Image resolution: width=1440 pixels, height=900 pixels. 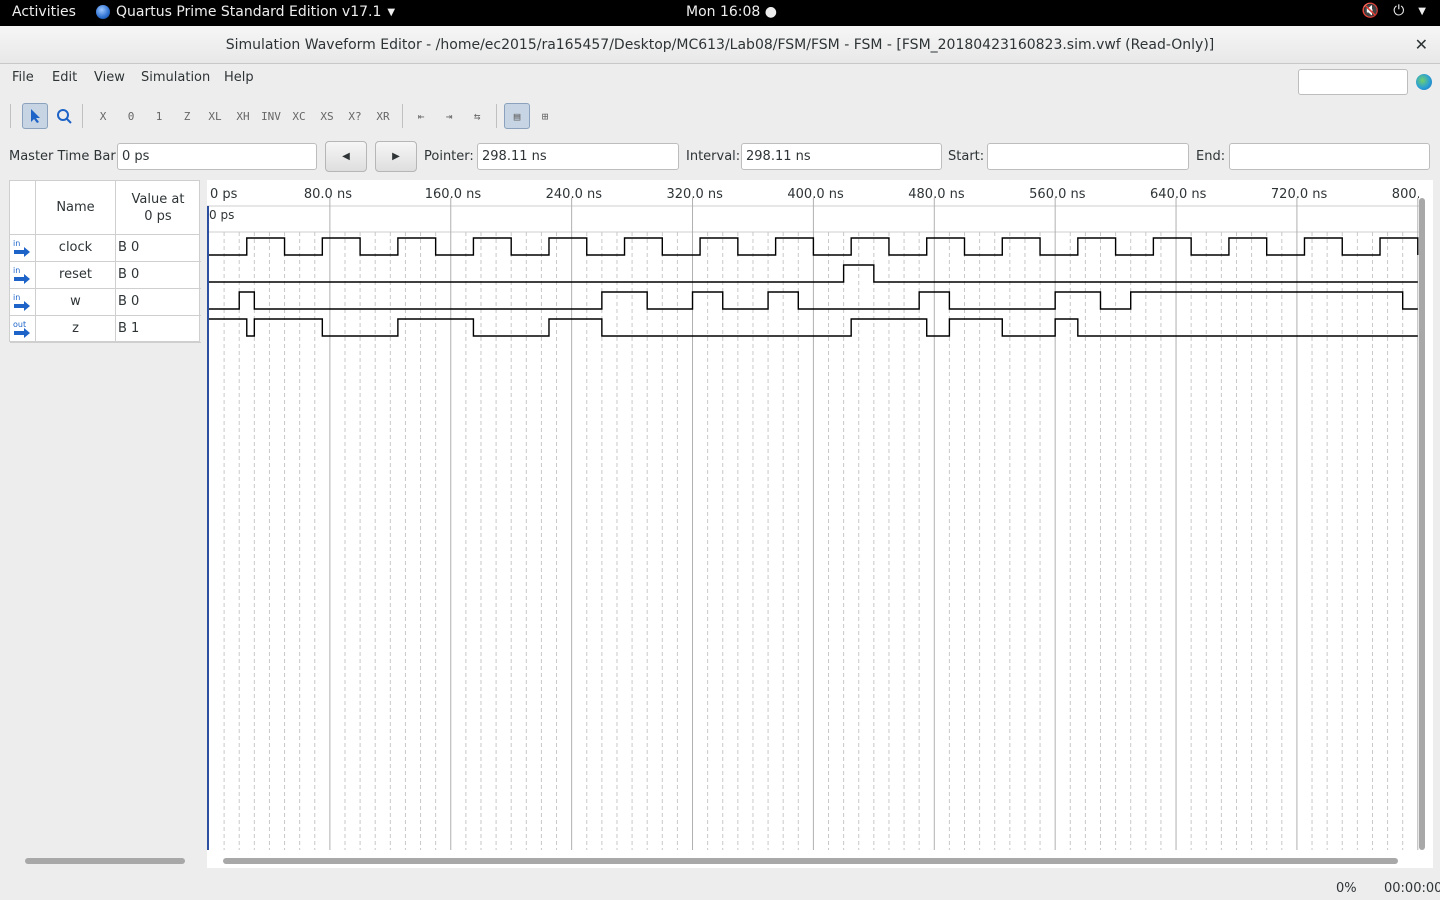 What do you see at coordinates (720, 116) in the screenshot?
I see `waveform-toolbar: X 0 1 Z XL XH INV XC XS X? XR ⇤ ⇥ ⇆ ▤ ⊞` at bounding box center [720, 116].